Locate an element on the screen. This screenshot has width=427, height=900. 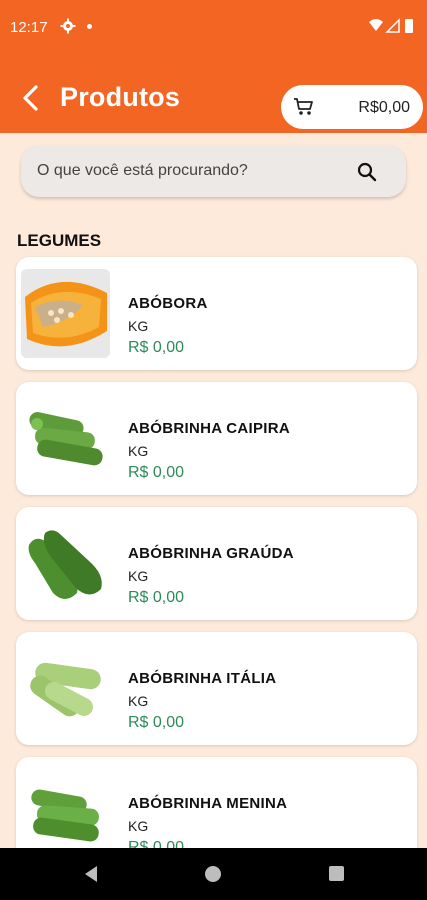
search-bar is located at coordinates (213, 171).